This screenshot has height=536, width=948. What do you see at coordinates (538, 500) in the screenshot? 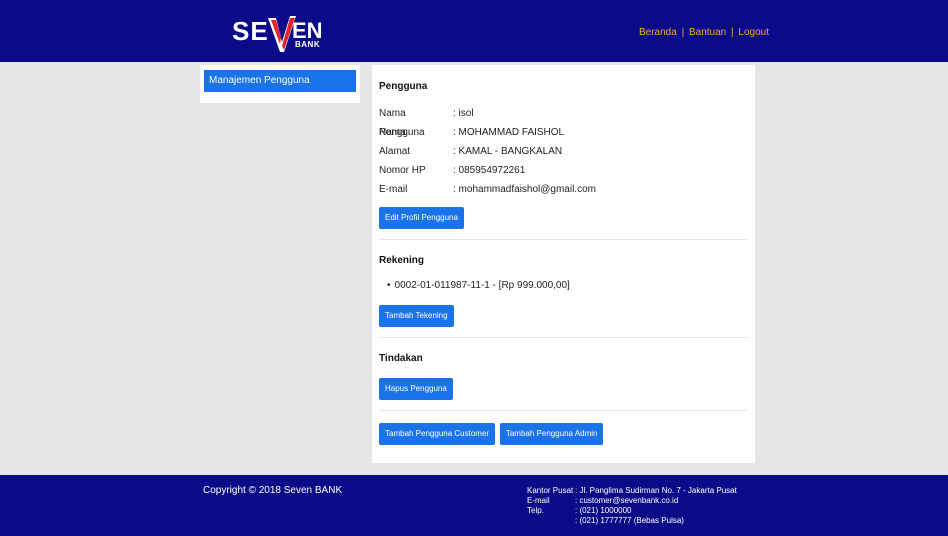
I see `email-label: E-mail` at bounding box center [538, 500].